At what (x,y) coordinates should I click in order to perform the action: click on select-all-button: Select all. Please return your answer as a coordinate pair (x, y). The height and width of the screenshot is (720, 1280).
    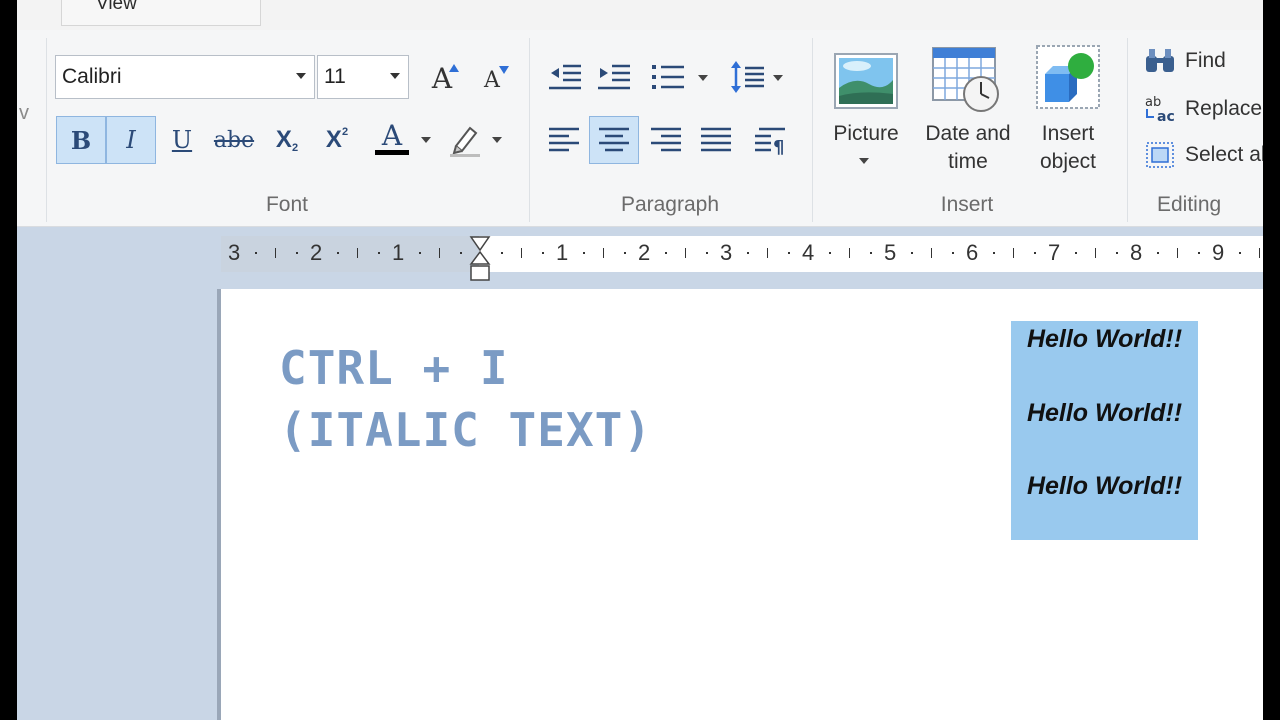
    Looking at the image, I should click on (1203, 155).